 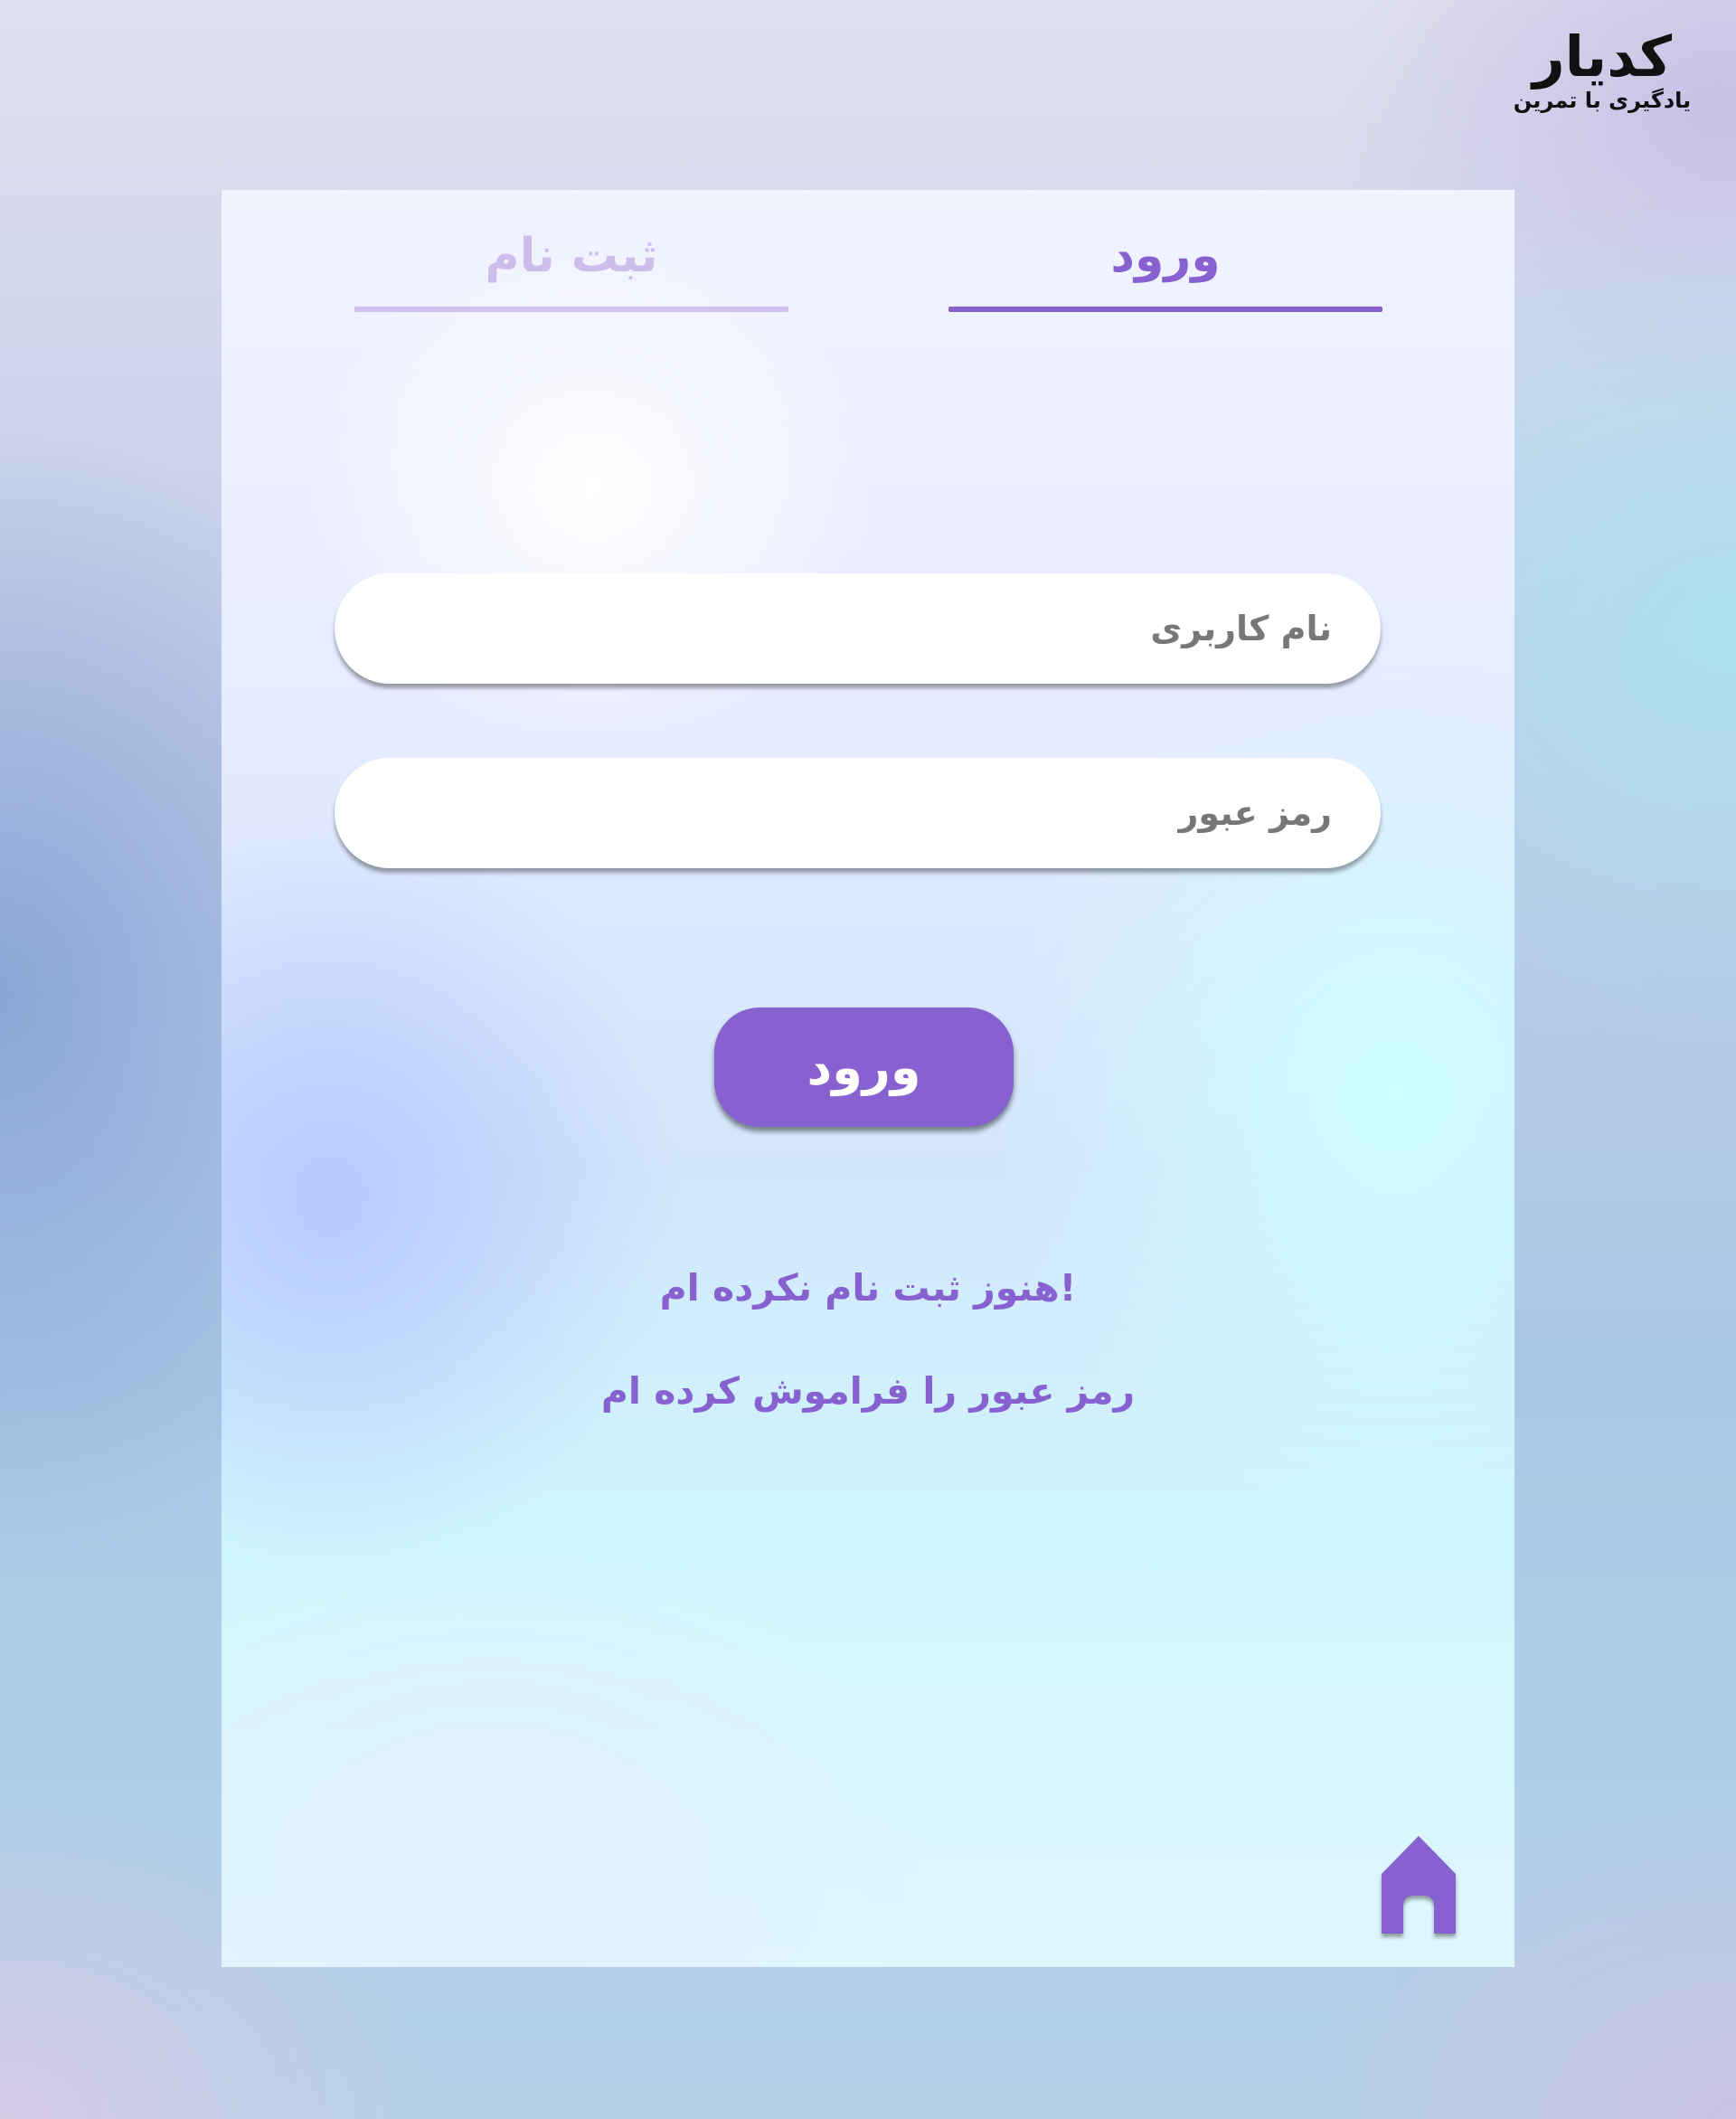 I want to click on tab-register-label: ثبت نام, so click(x=572, y=256).